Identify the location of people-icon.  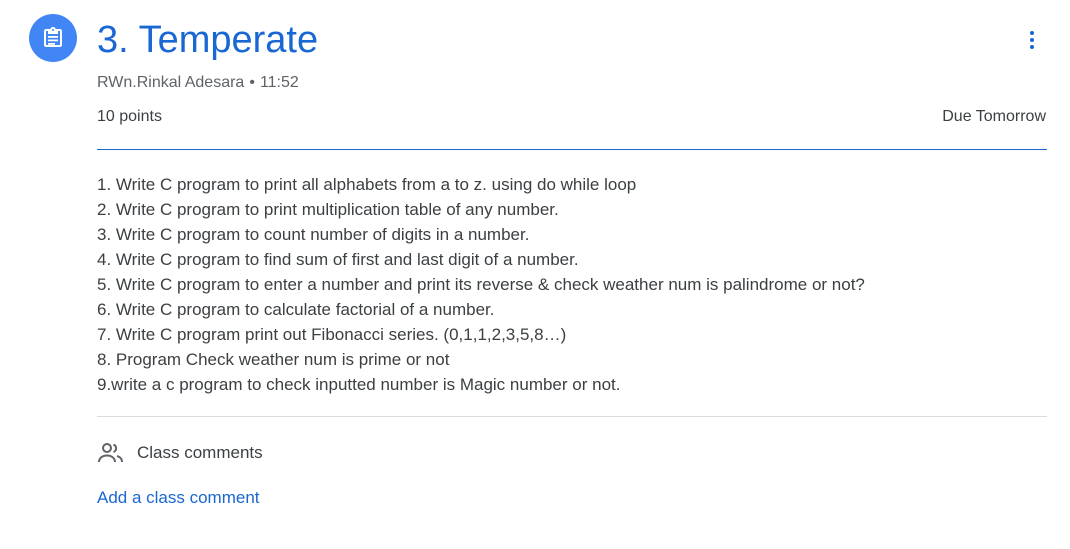
(111, 453).